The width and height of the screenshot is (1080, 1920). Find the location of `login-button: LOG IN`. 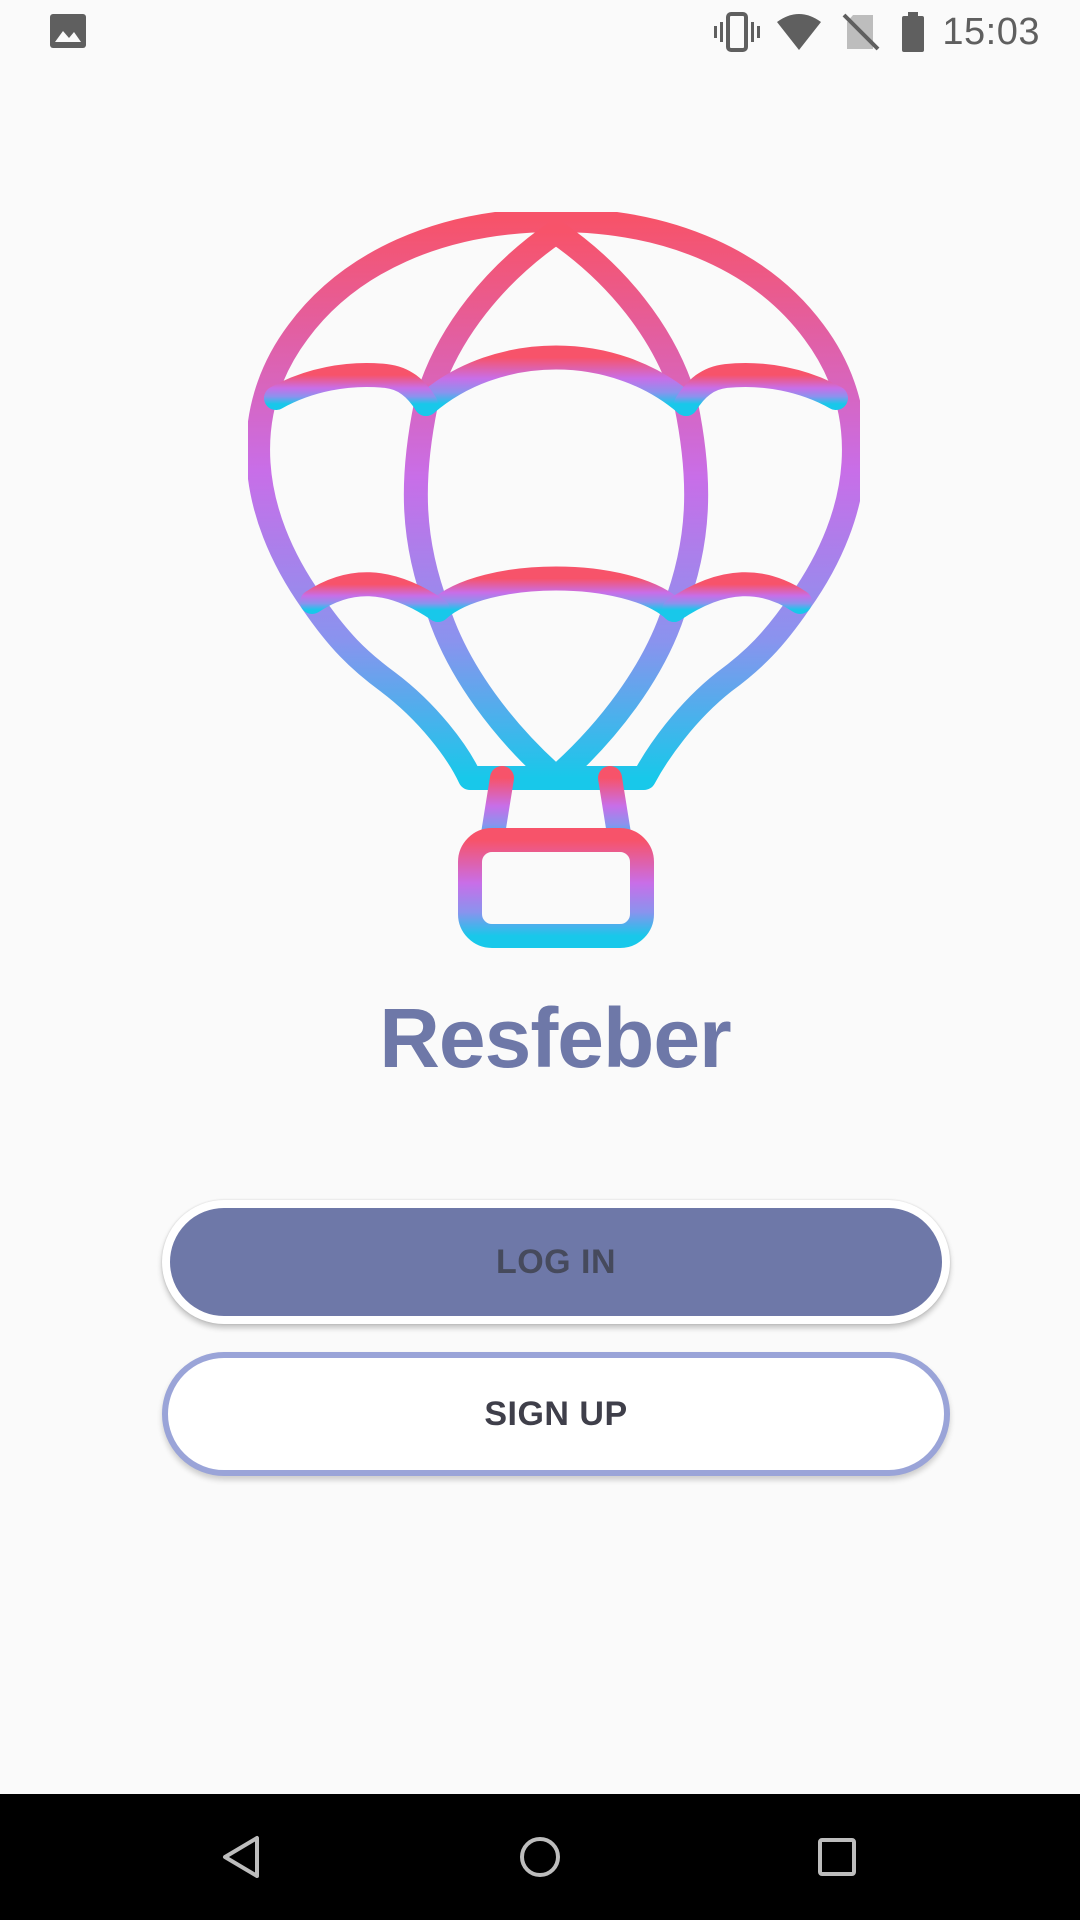

login-button: LOG IN is located at coordinates (556, 1262).